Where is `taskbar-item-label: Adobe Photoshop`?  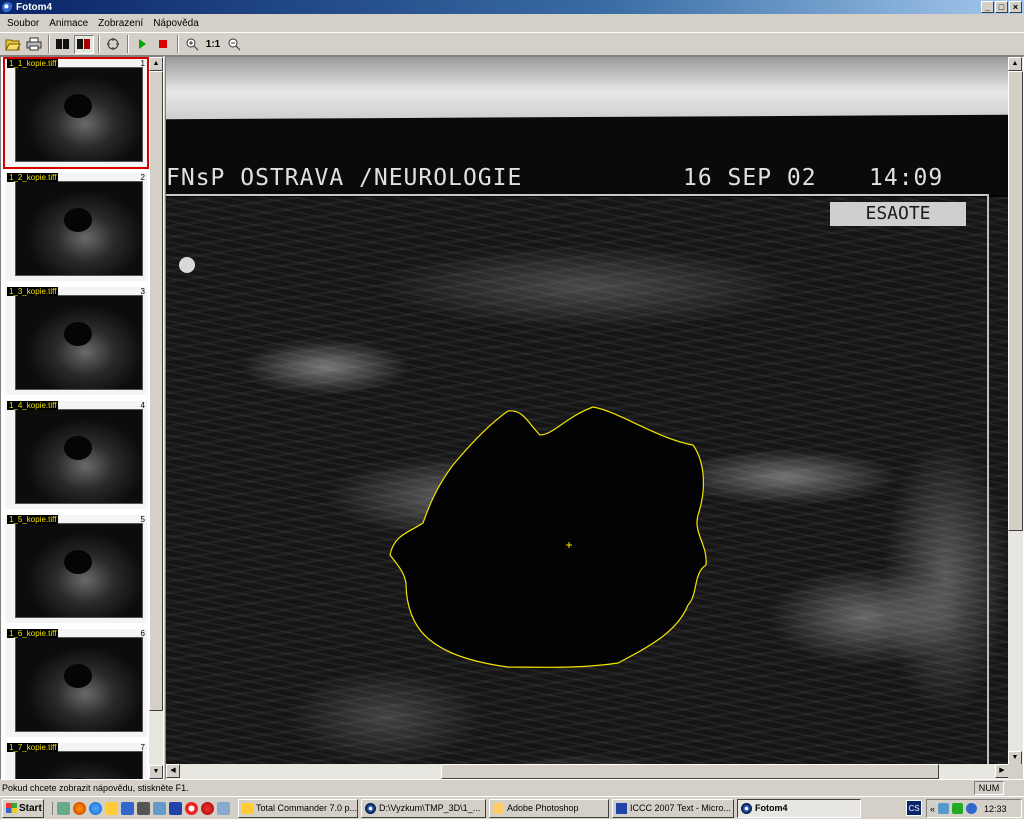
taskbar-item-label: Adobe Photoshop is located at coordinates (543, 808).